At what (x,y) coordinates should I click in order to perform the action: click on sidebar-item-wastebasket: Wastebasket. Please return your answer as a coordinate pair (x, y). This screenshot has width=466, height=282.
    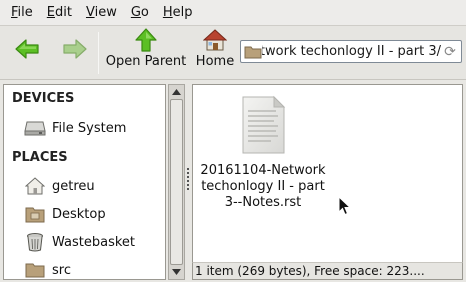
    Looking at the image, I should click on (79, 242).